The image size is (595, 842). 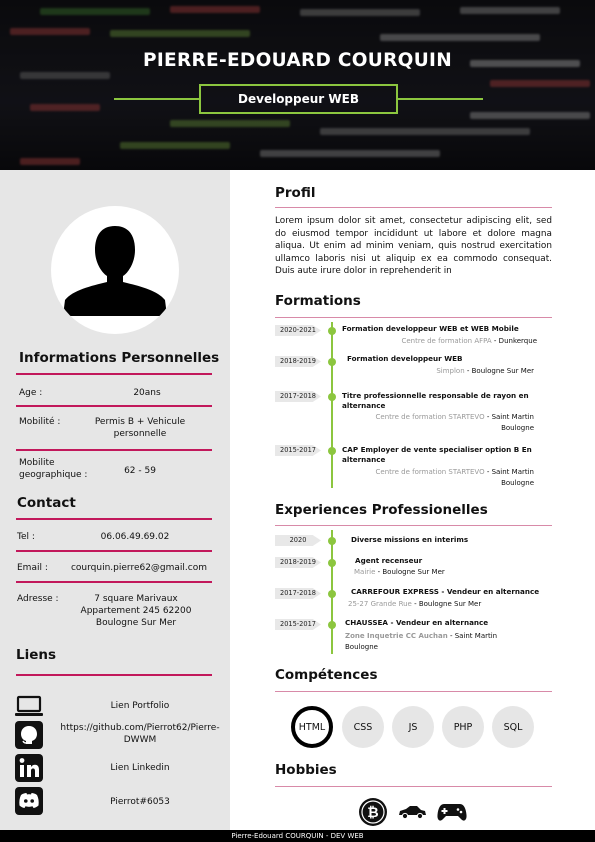 I want to click on experience-title: Agent recenseur, so click(x=389, y=560).